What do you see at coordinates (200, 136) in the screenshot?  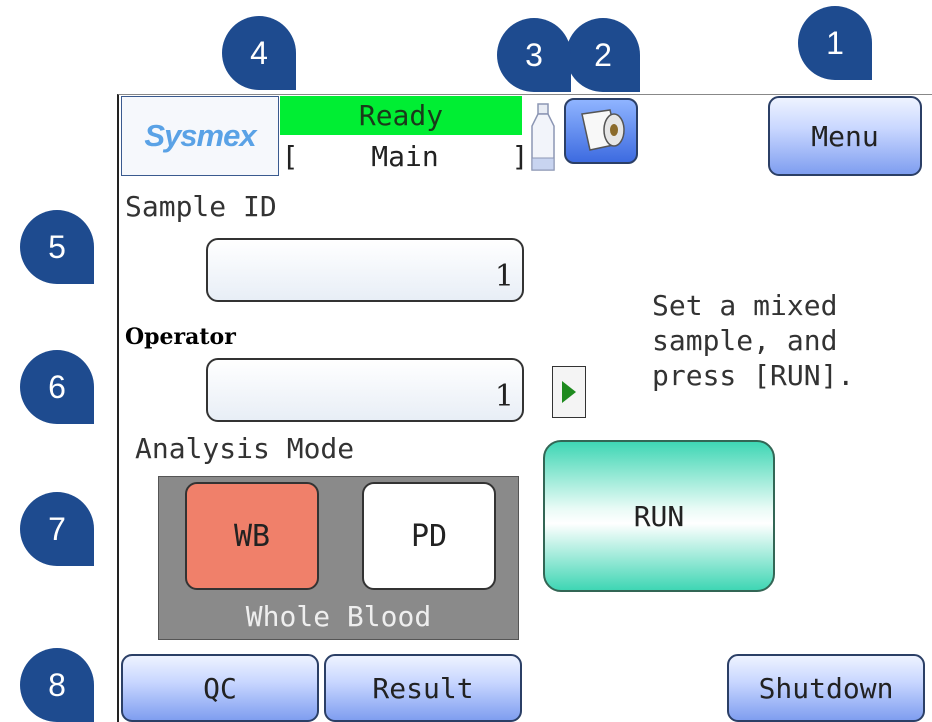 I see `sysmex-logo: Sysmex` at bounding box center [200, 136].